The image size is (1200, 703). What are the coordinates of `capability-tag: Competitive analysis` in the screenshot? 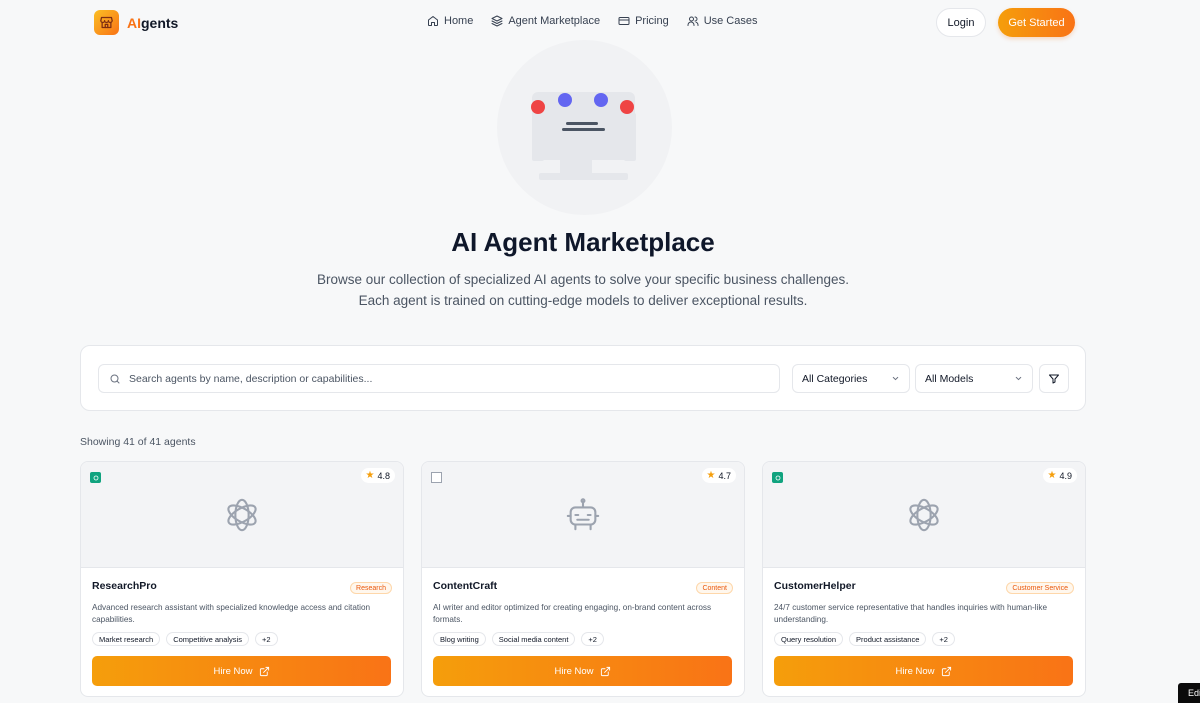 It's located at (207, 639).